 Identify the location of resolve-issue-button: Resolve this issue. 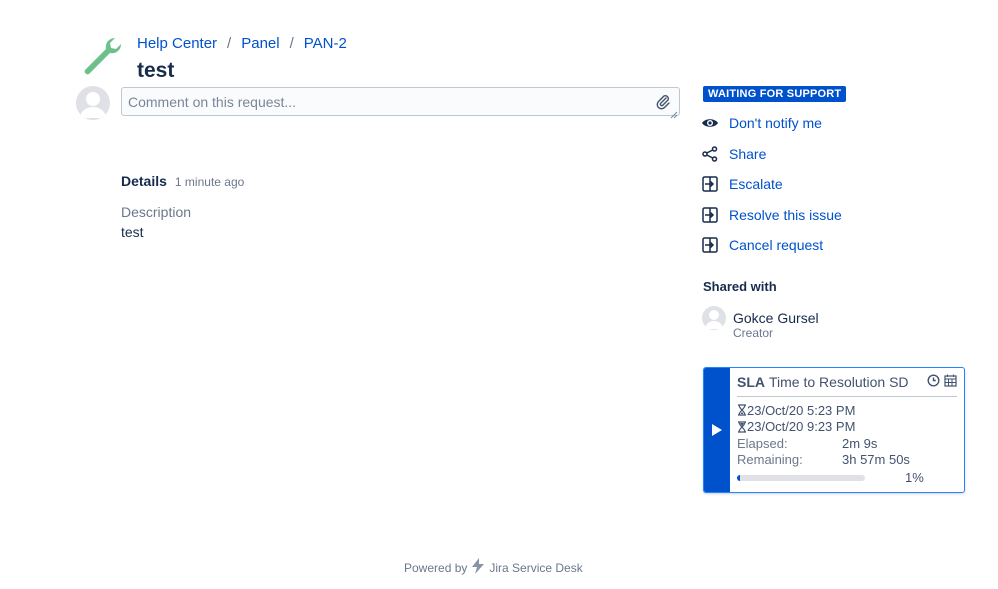
(826, 215).